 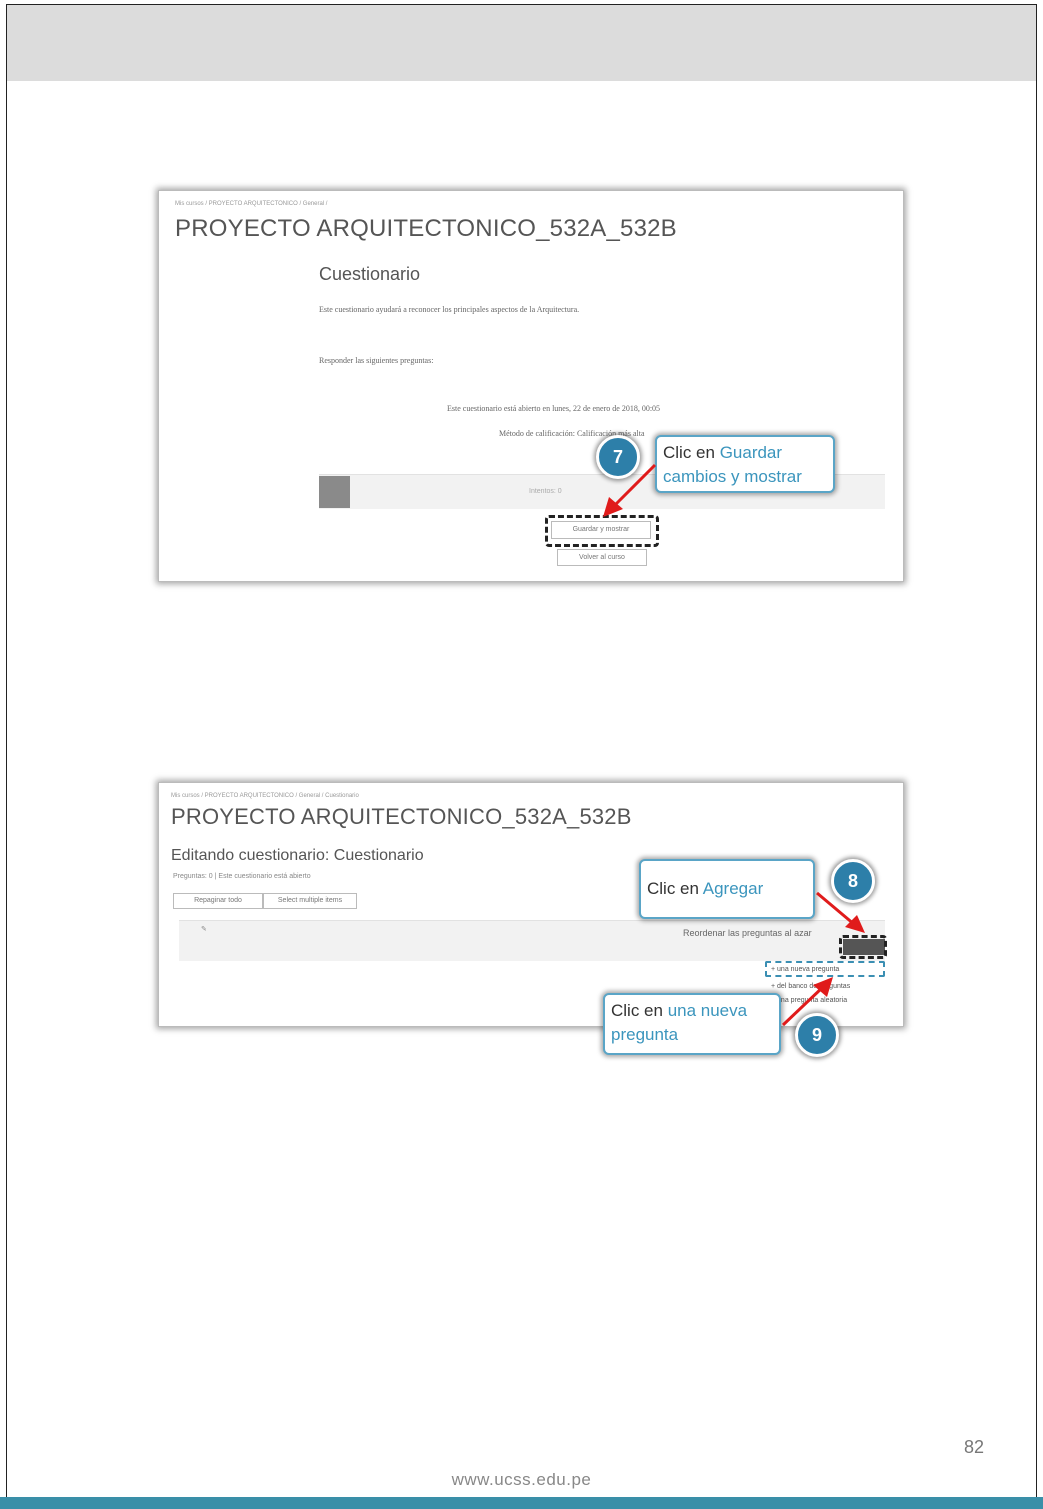 I want to click on arrow-9-shaft, so click(x=803, y=1006).